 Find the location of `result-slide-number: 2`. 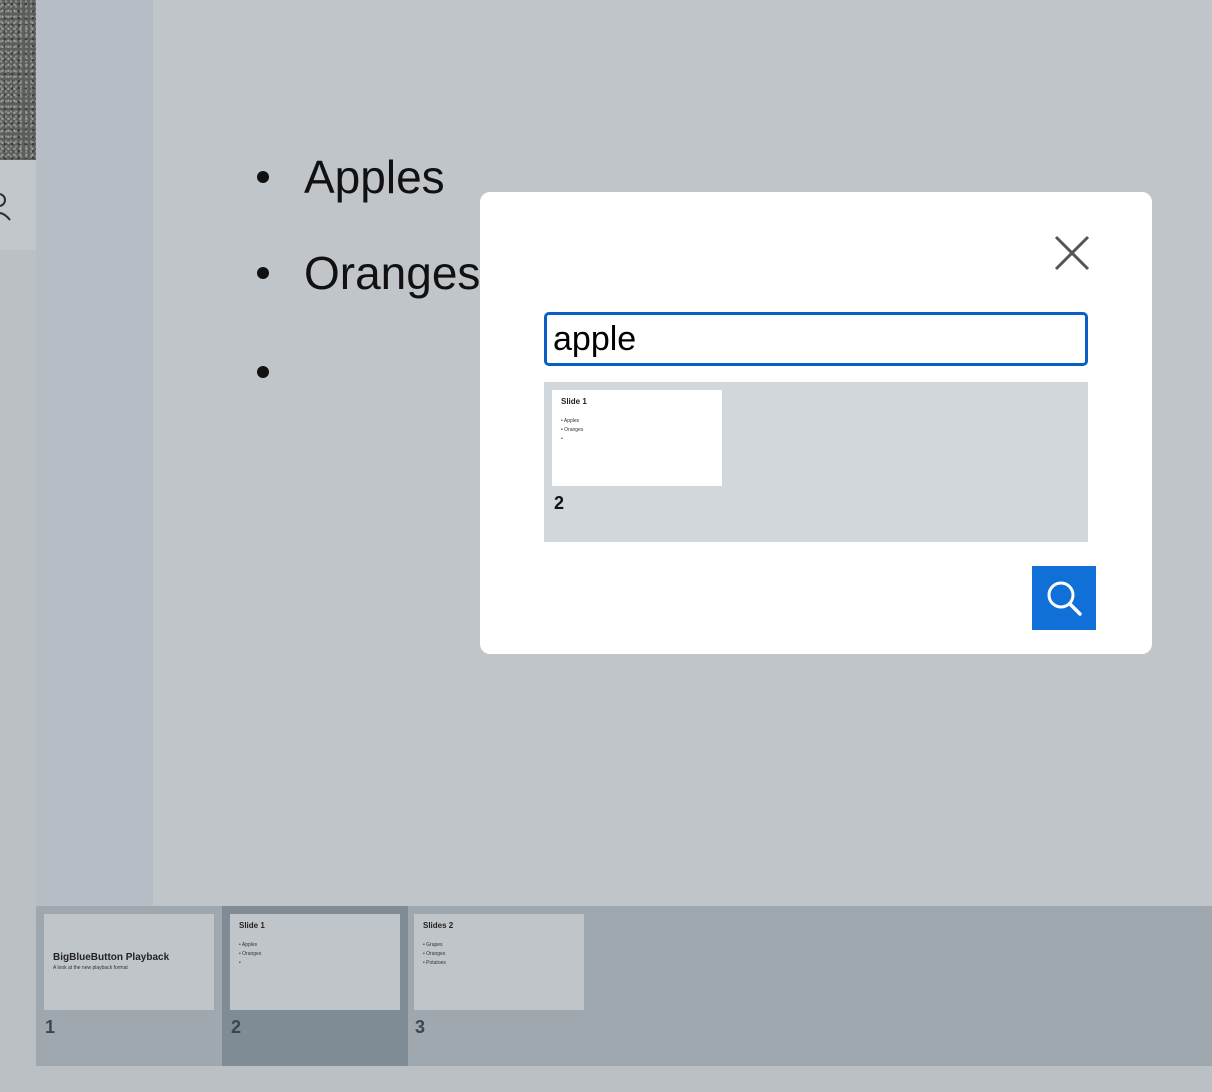

result-slide-number: 2 is located at coordinates (559, 503).